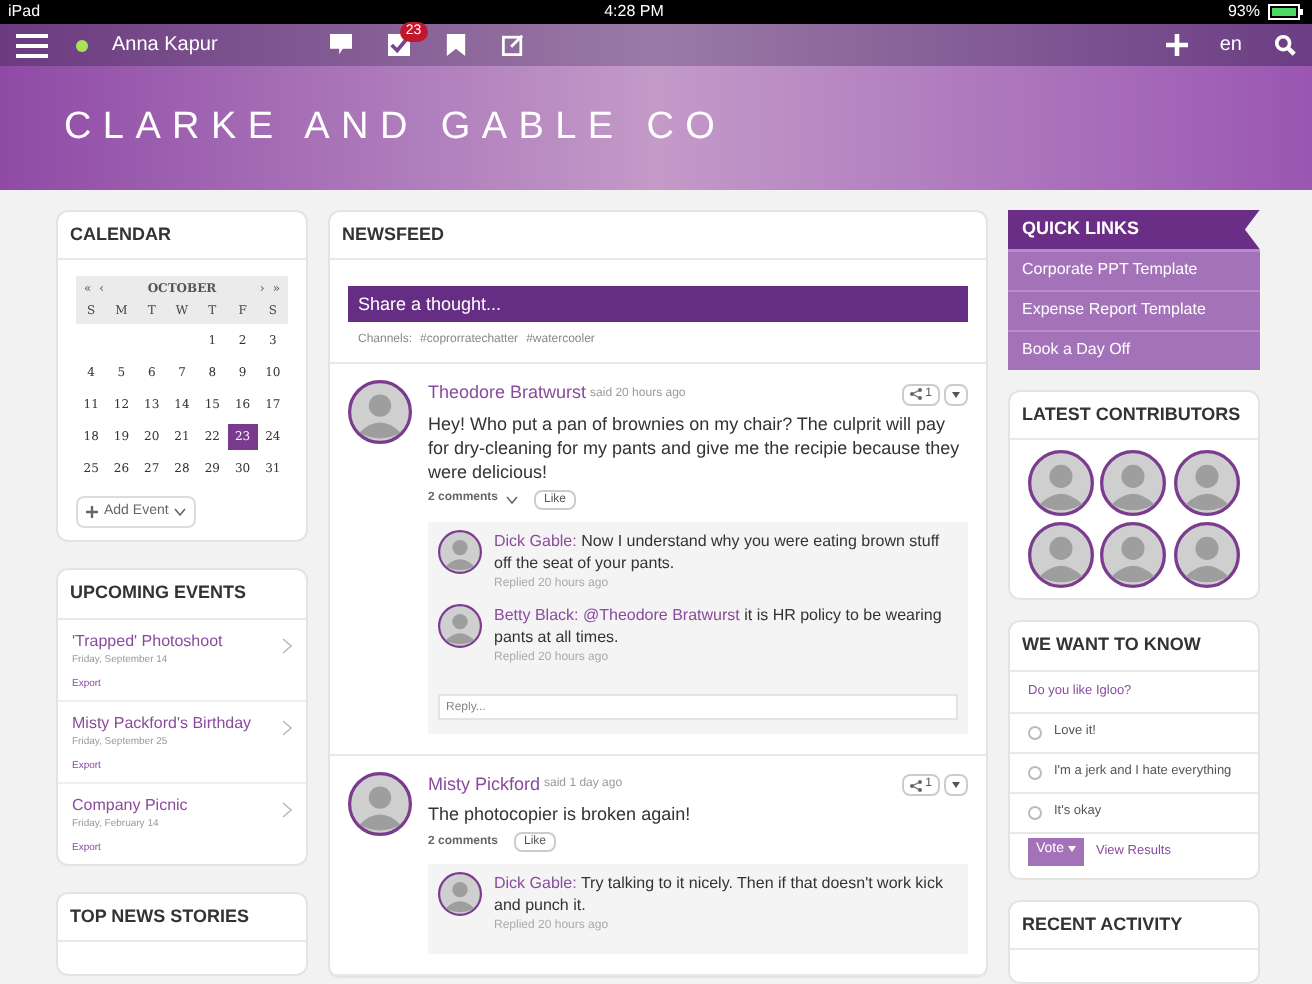 The image size is (1312, 984). I want to click on quick-link: Book a Day Off, so click(1134, 349).